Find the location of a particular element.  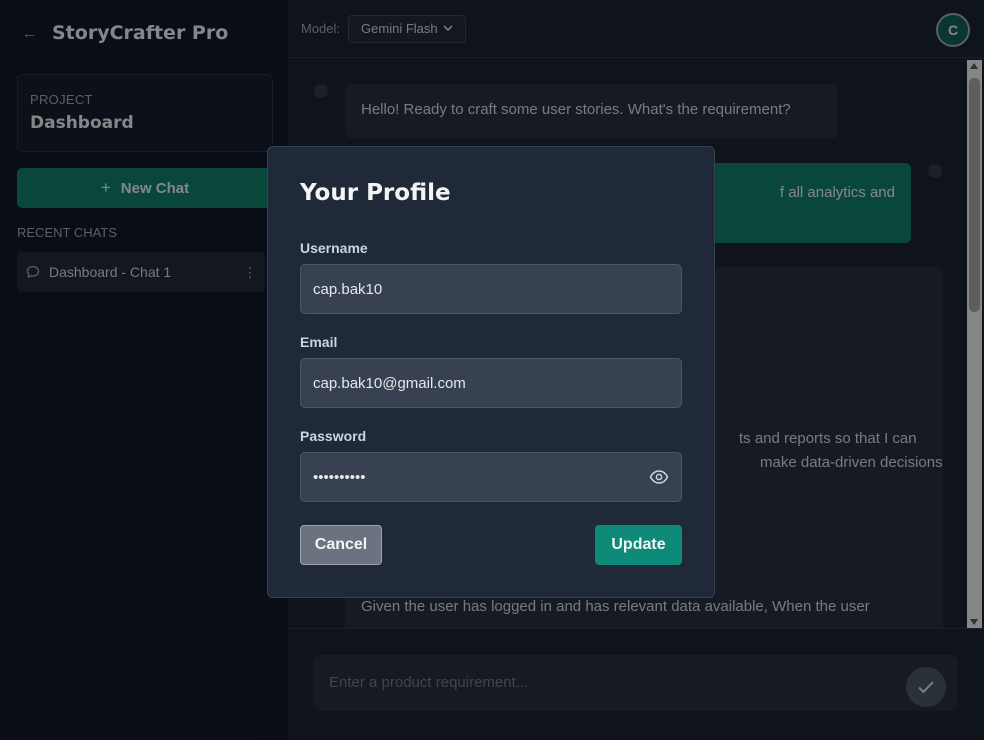

username-field: cap.bak10 is located at coordinates (491, 289).